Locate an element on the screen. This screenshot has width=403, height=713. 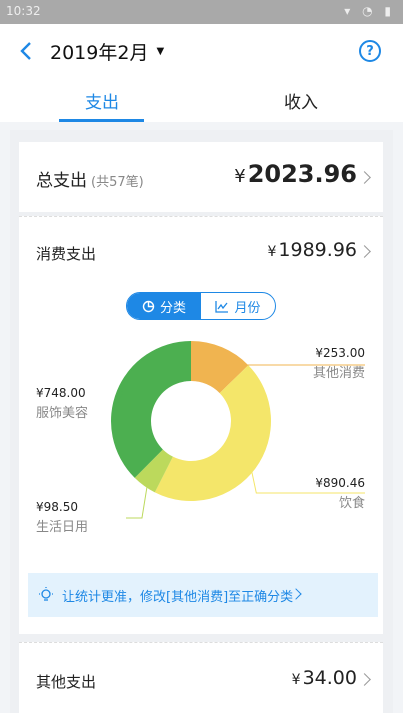
total-count: (共57笔) is located at coordinates (117, 182).